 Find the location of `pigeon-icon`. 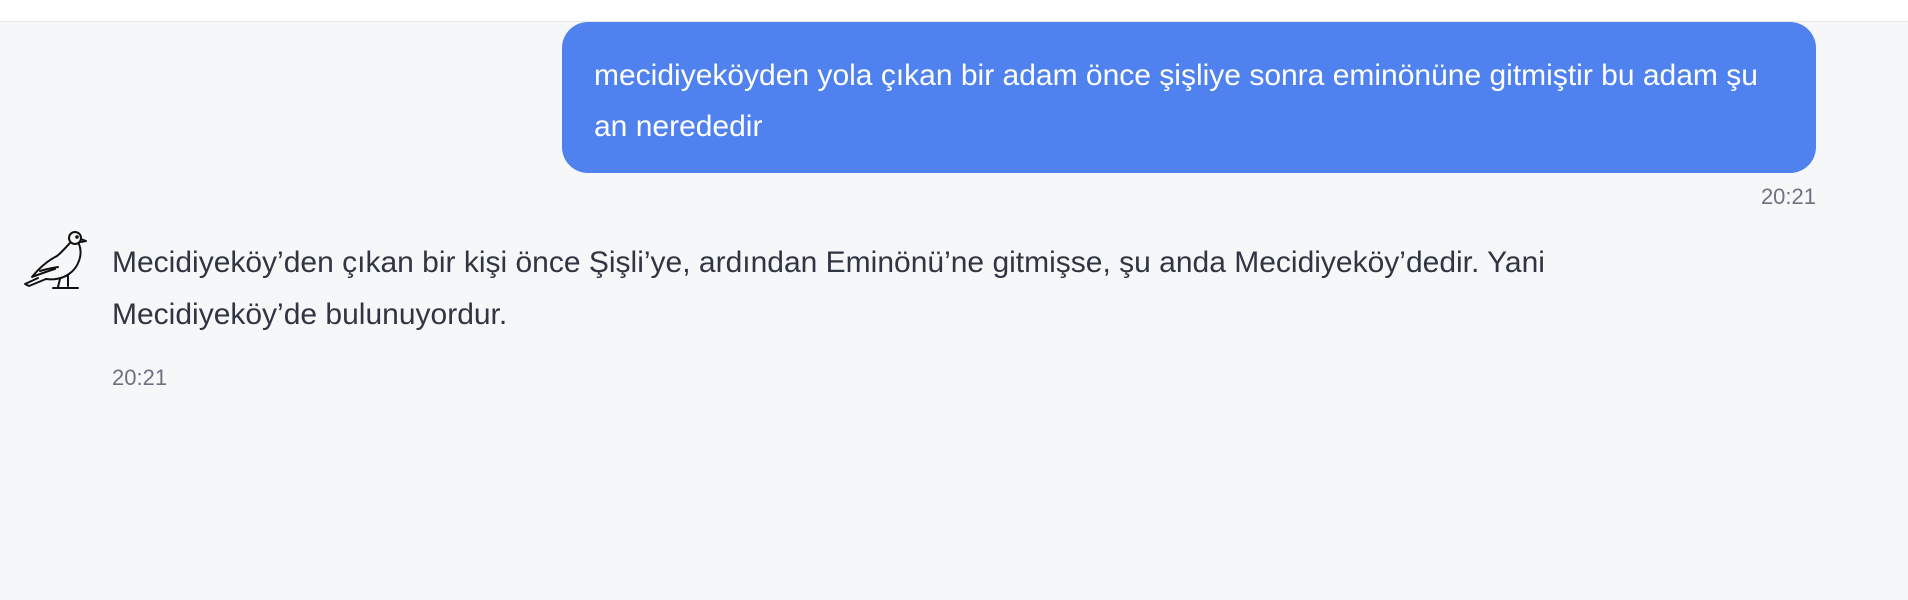

pigeon-icon is located at coordinates (55, 262).